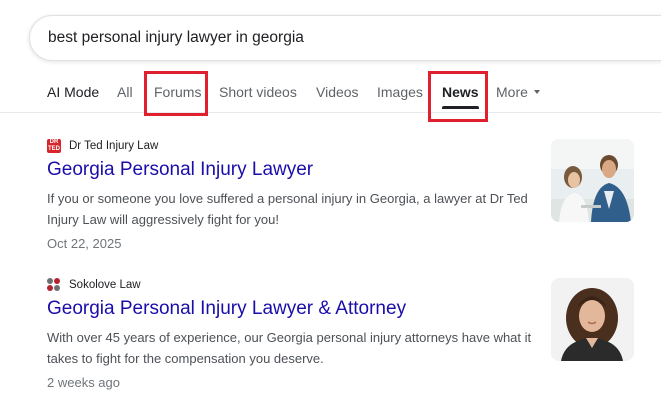  I want to click on result-date: 2 weeks ago, so click(83, 382).